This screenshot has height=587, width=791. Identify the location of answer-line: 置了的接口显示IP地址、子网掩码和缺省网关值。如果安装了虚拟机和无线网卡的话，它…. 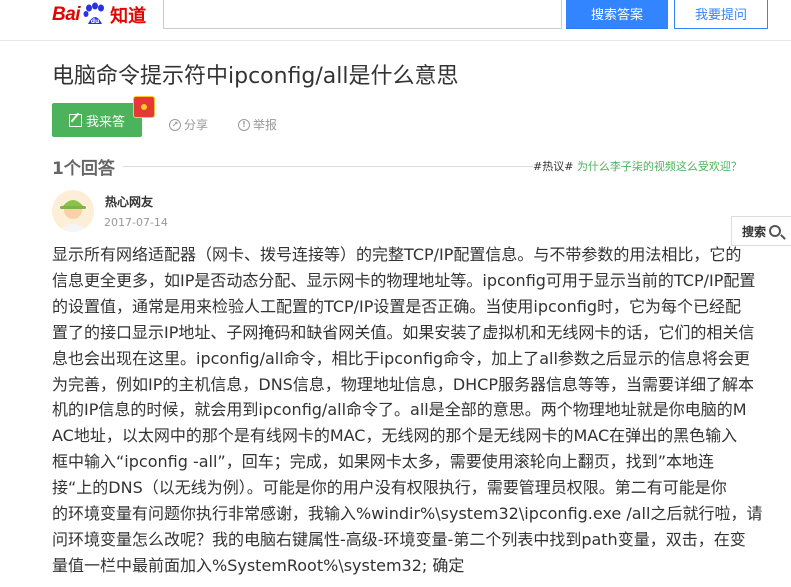
(403, 332).